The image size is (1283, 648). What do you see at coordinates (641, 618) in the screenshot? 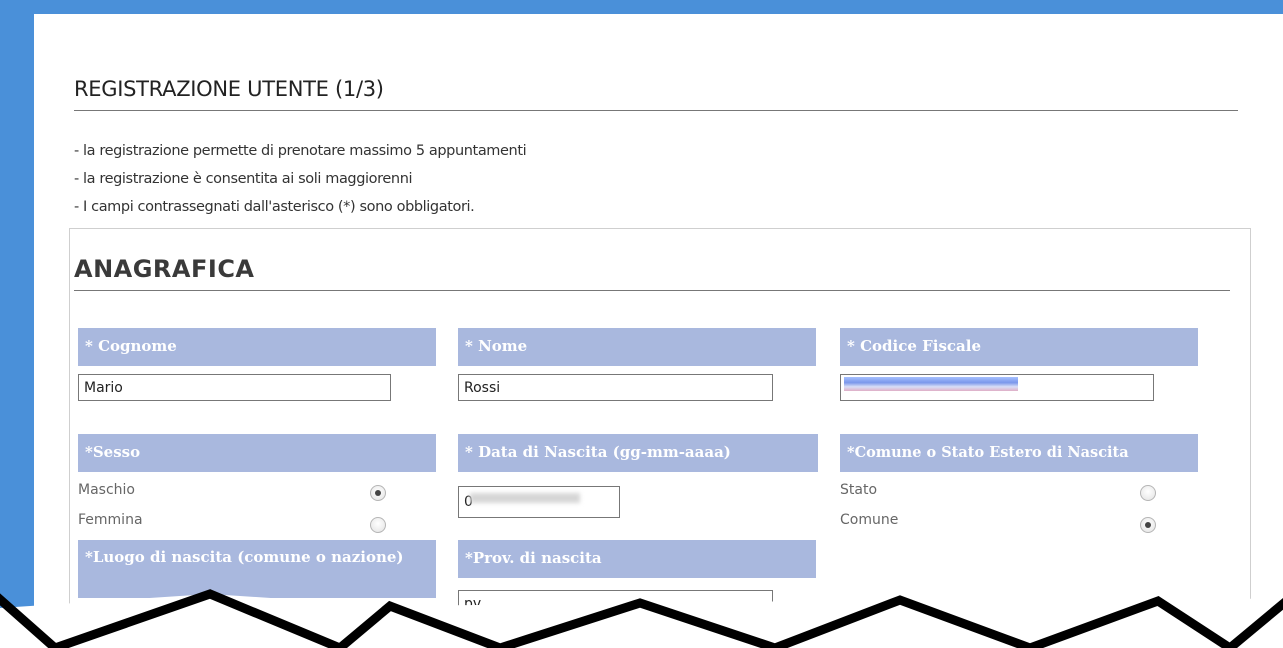
I see `torn-edge-overlay` at bounding box center [641, 618].